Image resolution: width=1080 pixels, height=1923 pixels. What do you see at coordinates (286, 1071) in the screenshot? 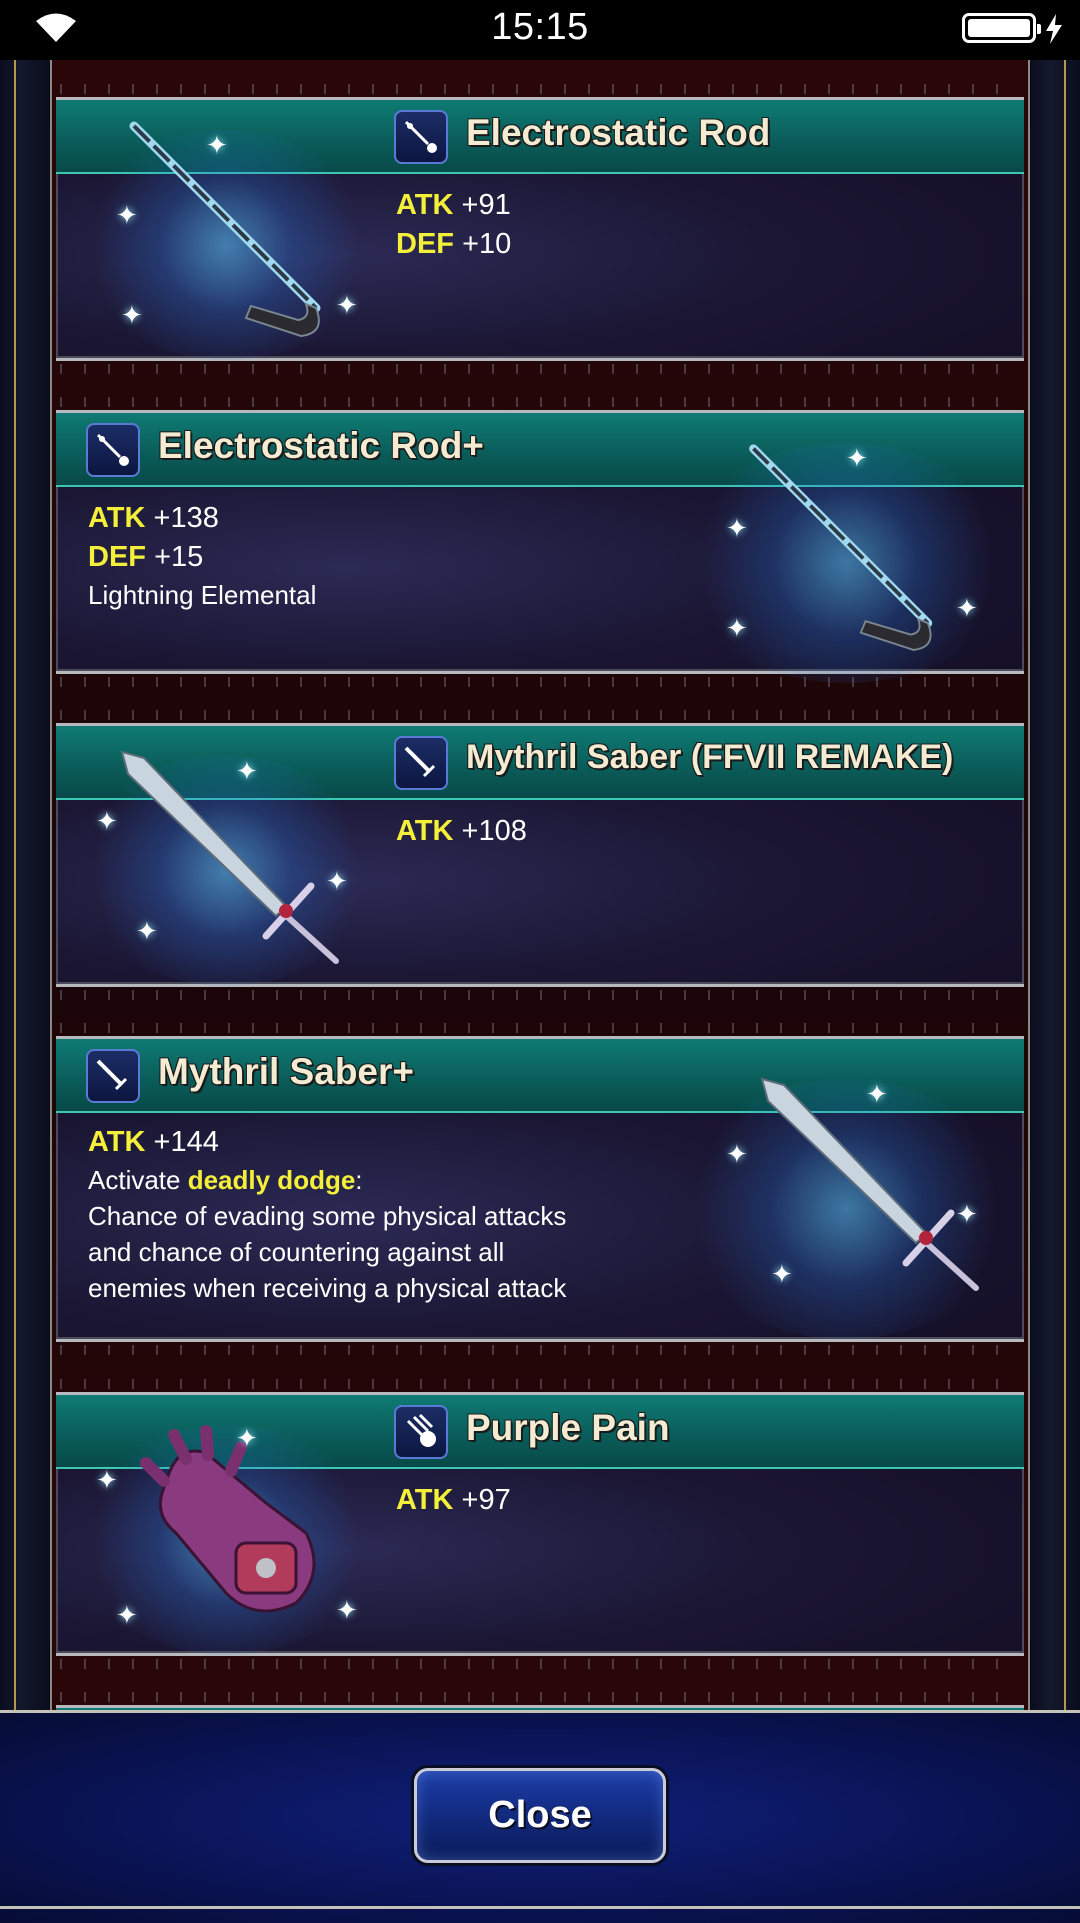
I see `weapon-name: Mythril Saber+` at bounding box center [286, 1071].